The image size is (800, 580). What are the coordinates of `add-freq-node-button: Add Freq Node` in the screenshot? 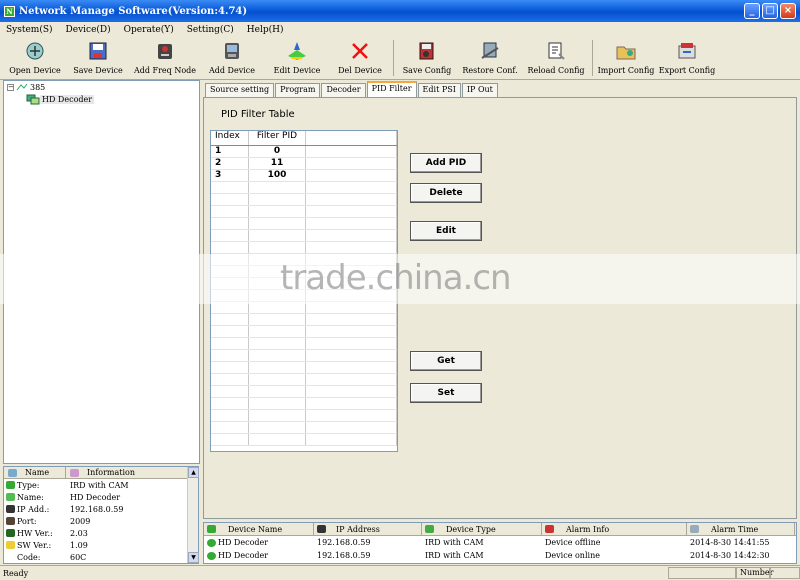 It's located at (165, 58).